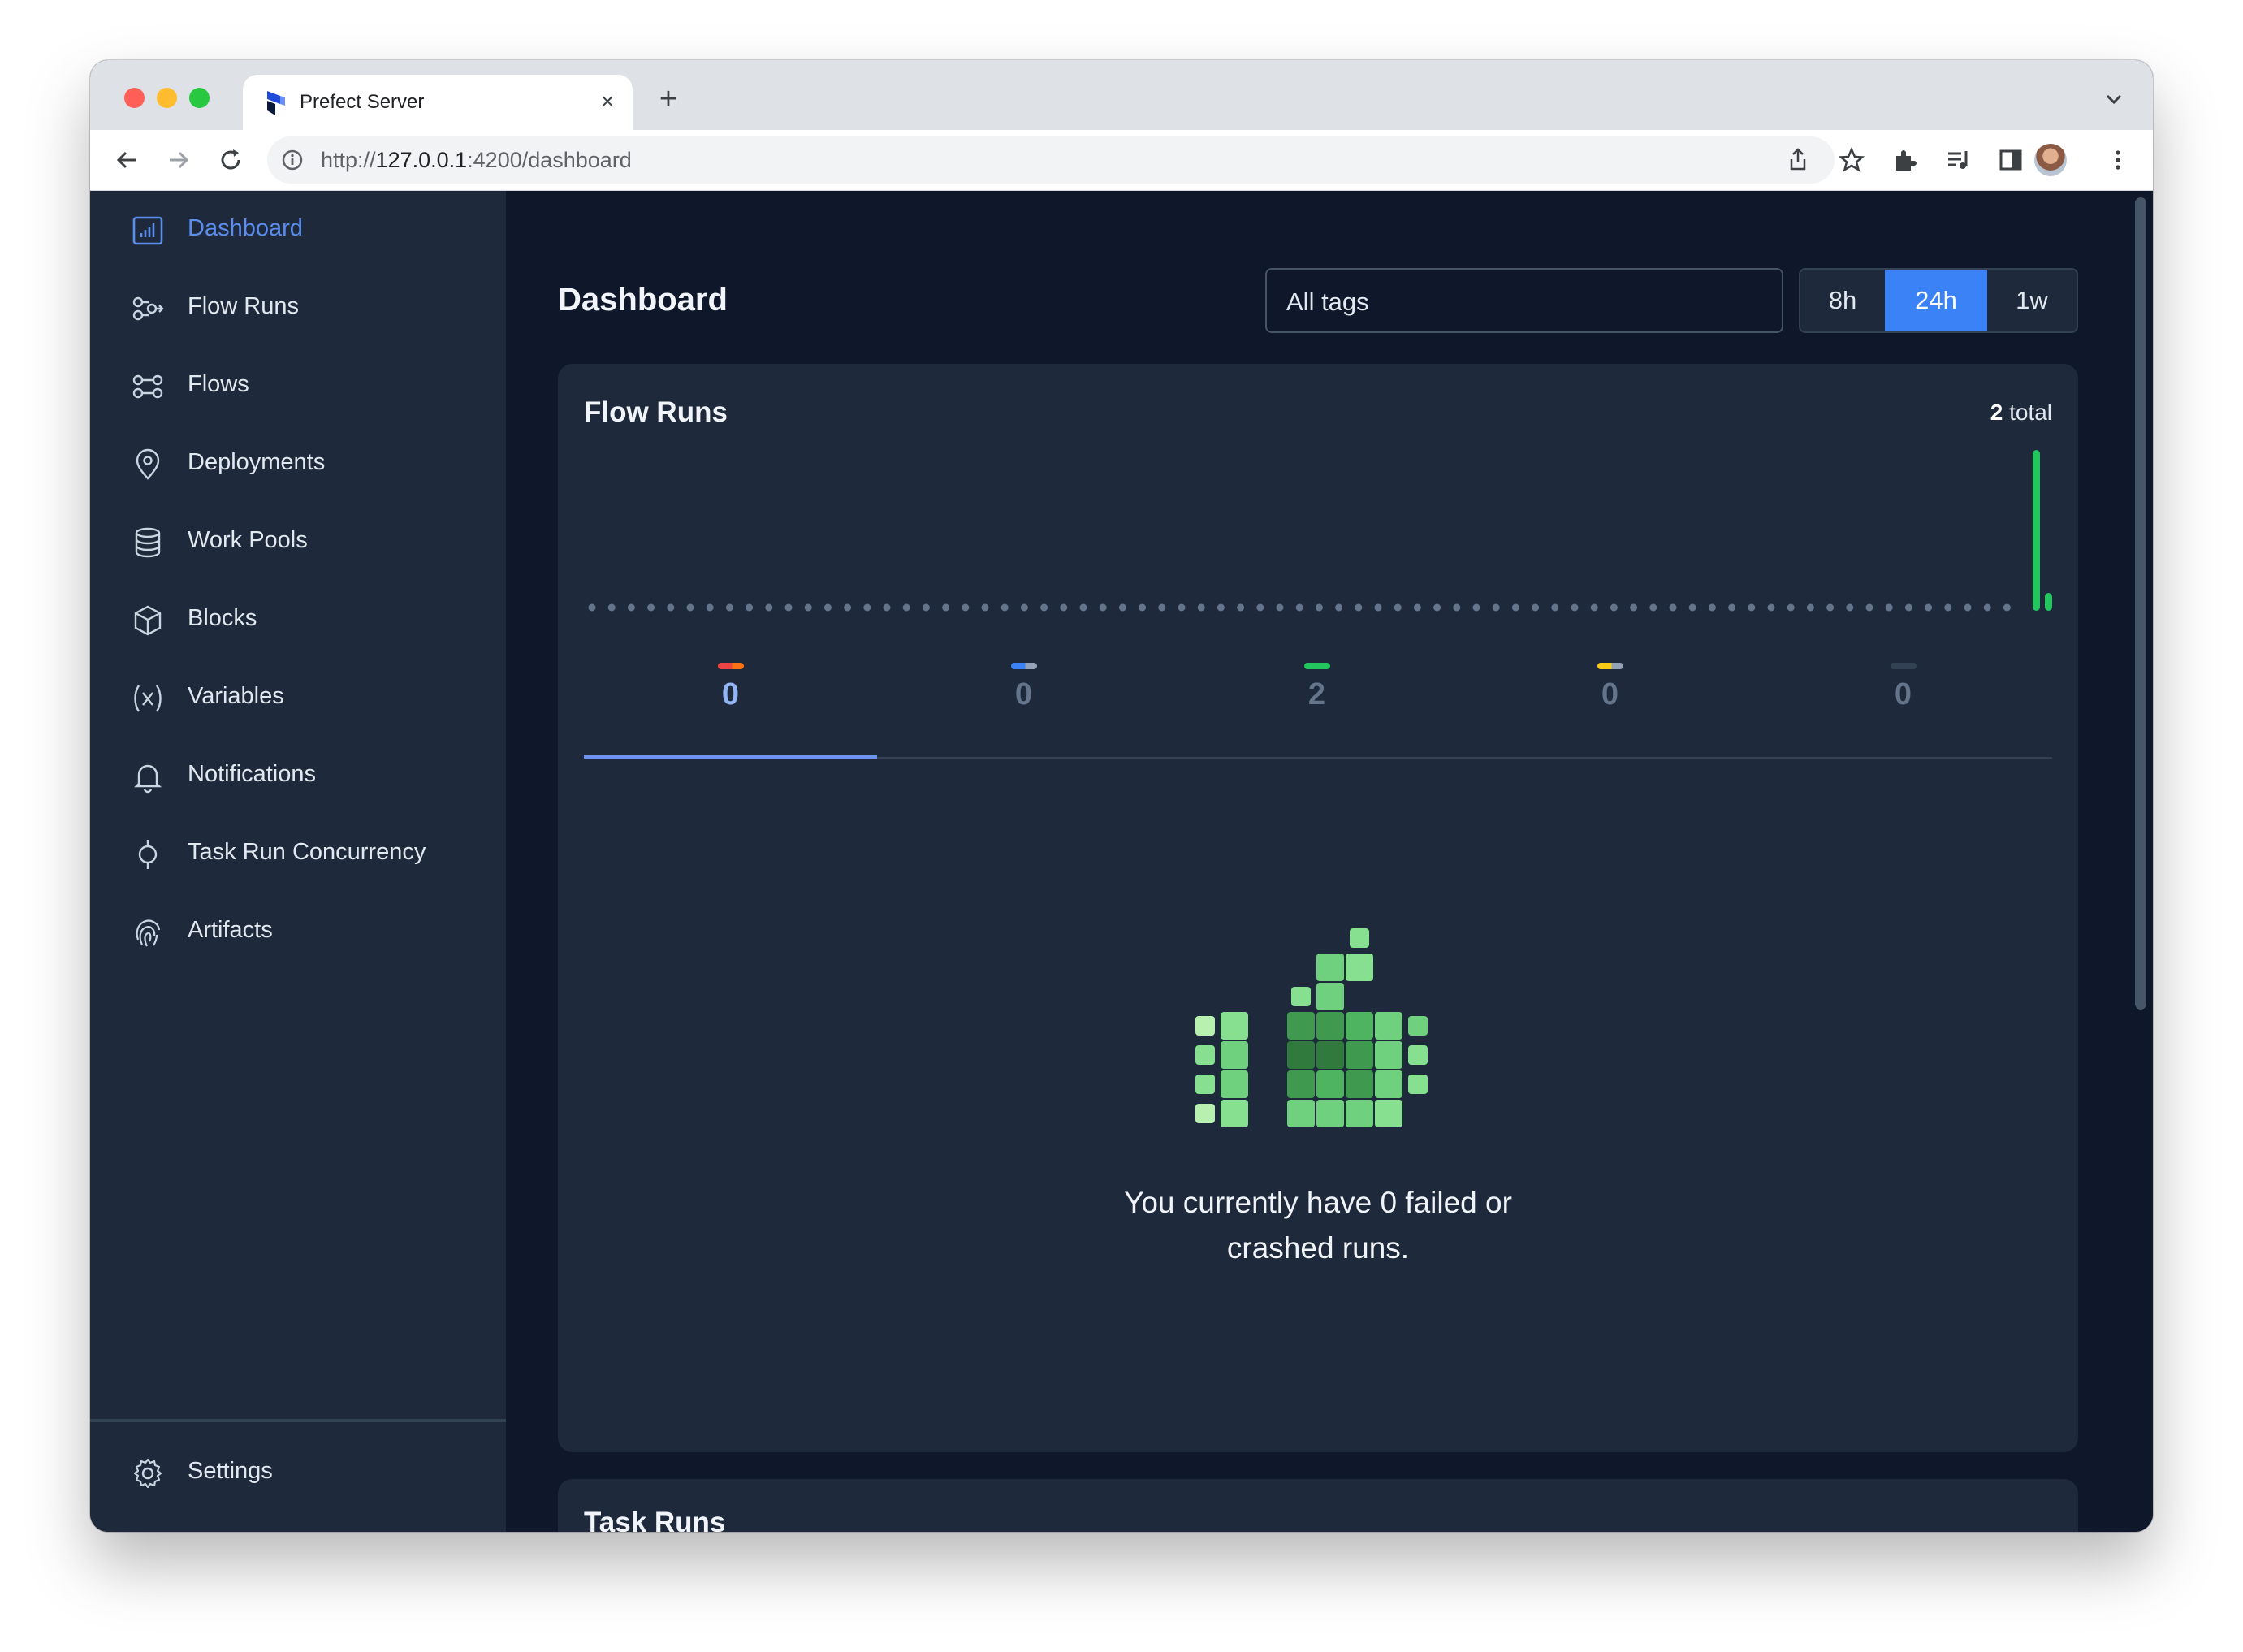  Describe the element at coordinates (655, 1520) in the screenshot. I see `card-title: Task Runs` at that location.